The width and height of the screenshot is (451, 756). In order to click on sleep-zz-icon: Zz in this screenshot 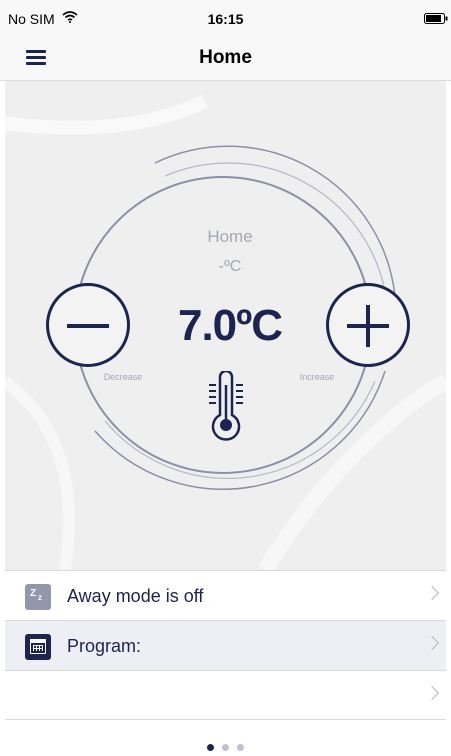, I will do `click(38, 597)`.